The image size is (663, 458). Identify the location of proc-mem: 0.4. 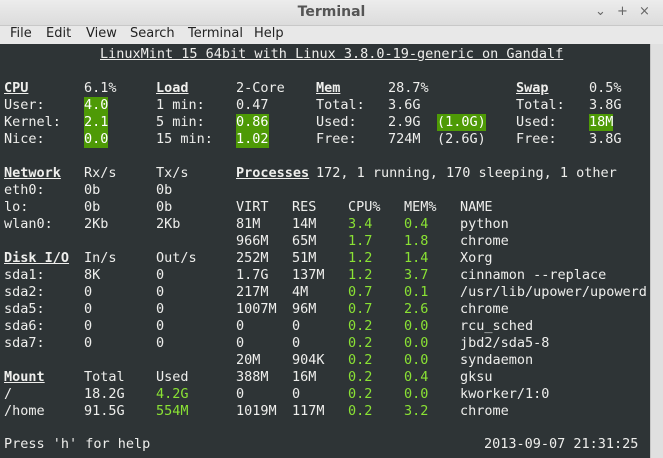
(416, 377).